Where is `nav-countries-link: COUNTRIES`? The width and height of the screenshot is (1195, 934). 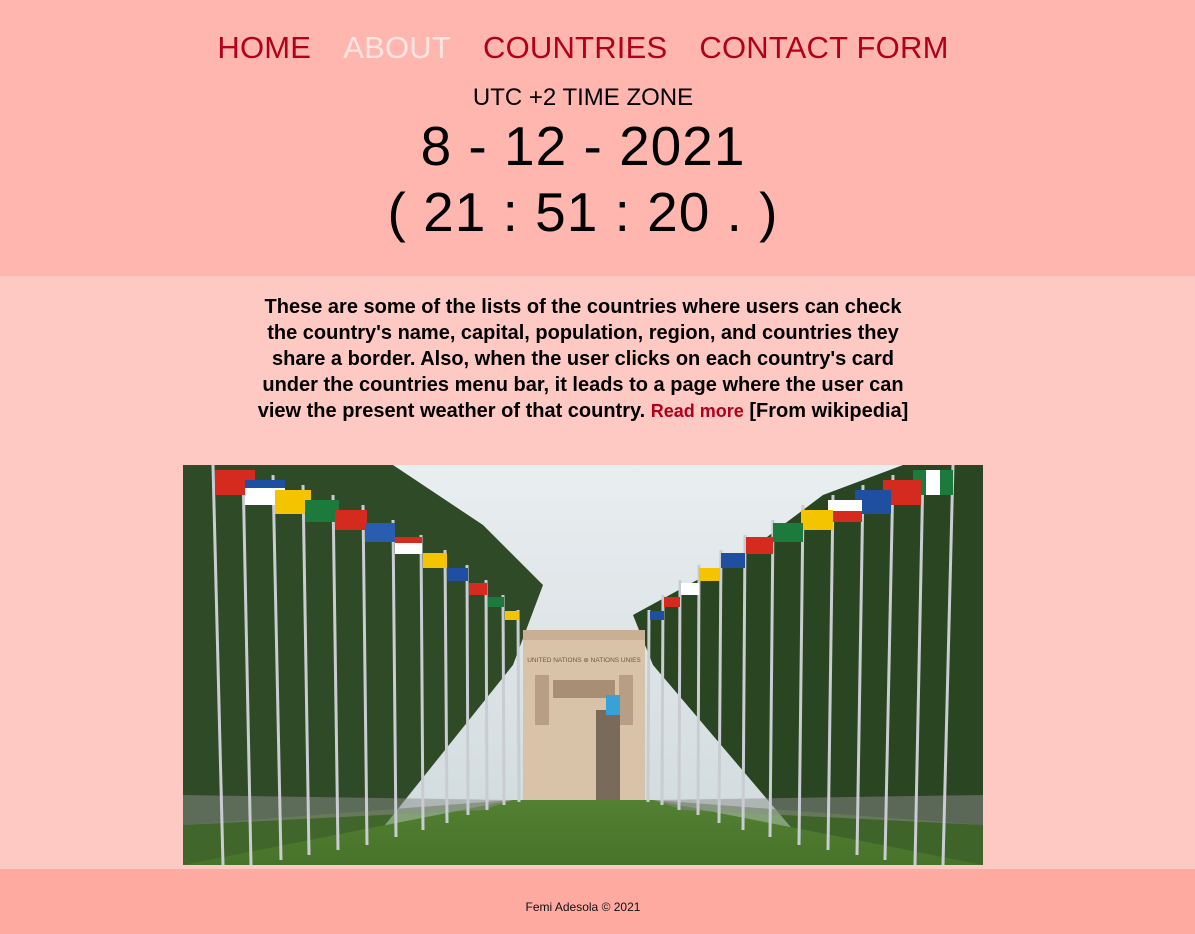
nav-countries-link: COUNTRIES is located at coordinates (575, 48).